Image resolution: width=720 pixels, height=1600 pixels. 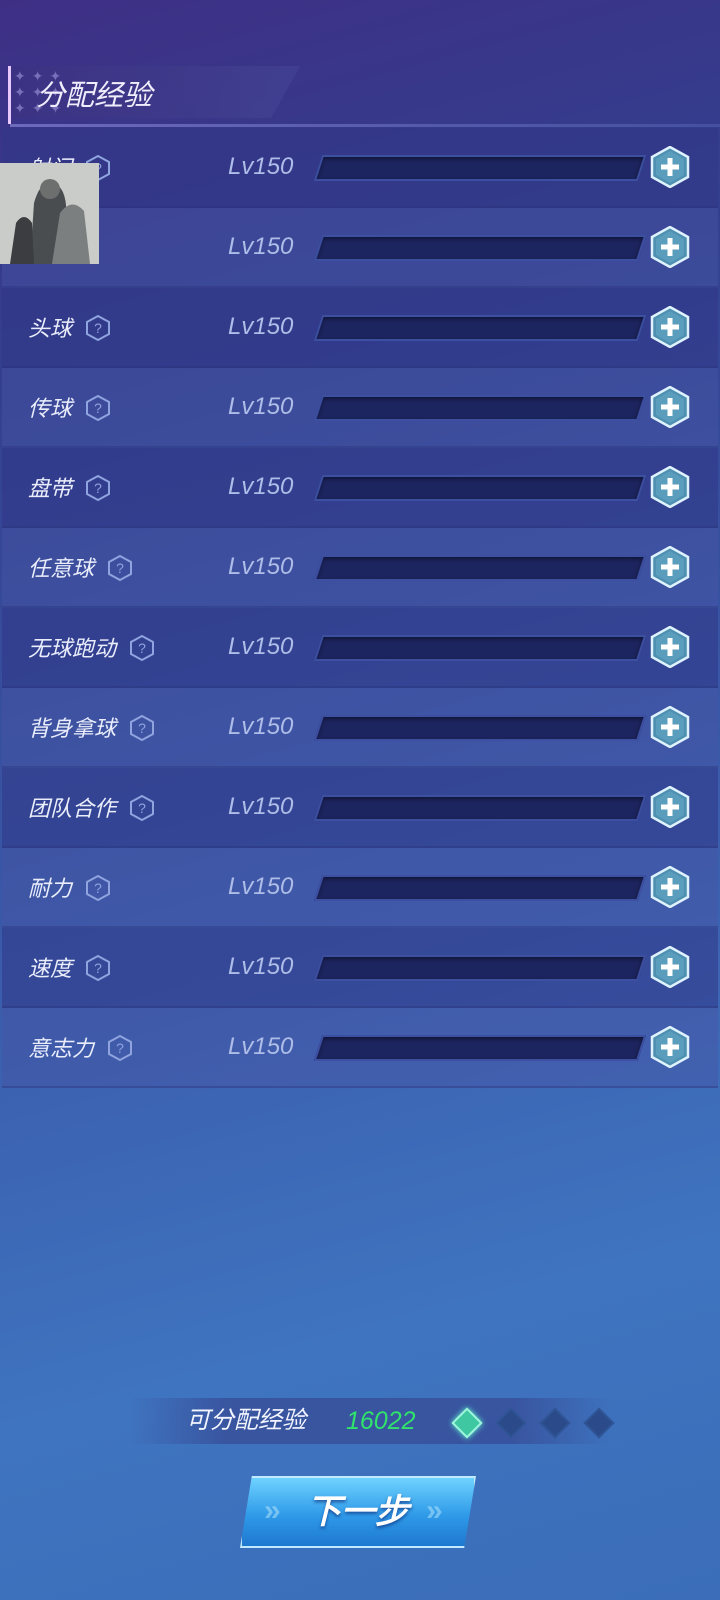 I want to click on attribute-row: 射门?Lv150, so click(x=360, y=168).